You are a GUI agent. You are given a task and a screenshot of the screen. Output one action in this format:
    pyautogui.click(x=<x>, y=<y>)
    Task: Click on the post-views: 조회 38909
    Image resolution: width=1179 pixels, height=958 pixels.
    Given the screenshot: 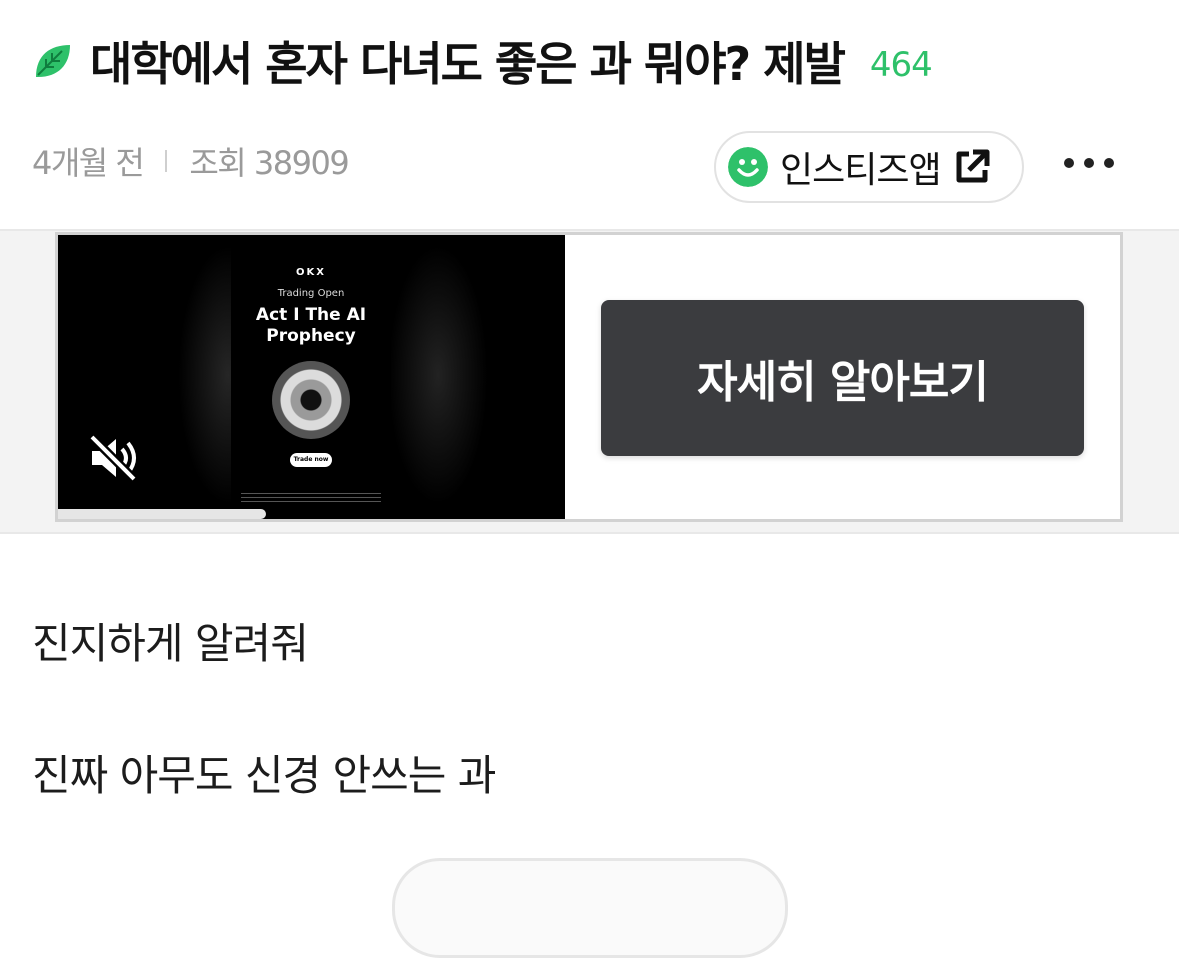 What is the action you would take?
    pyautogui.click(x=269, y=163)
    